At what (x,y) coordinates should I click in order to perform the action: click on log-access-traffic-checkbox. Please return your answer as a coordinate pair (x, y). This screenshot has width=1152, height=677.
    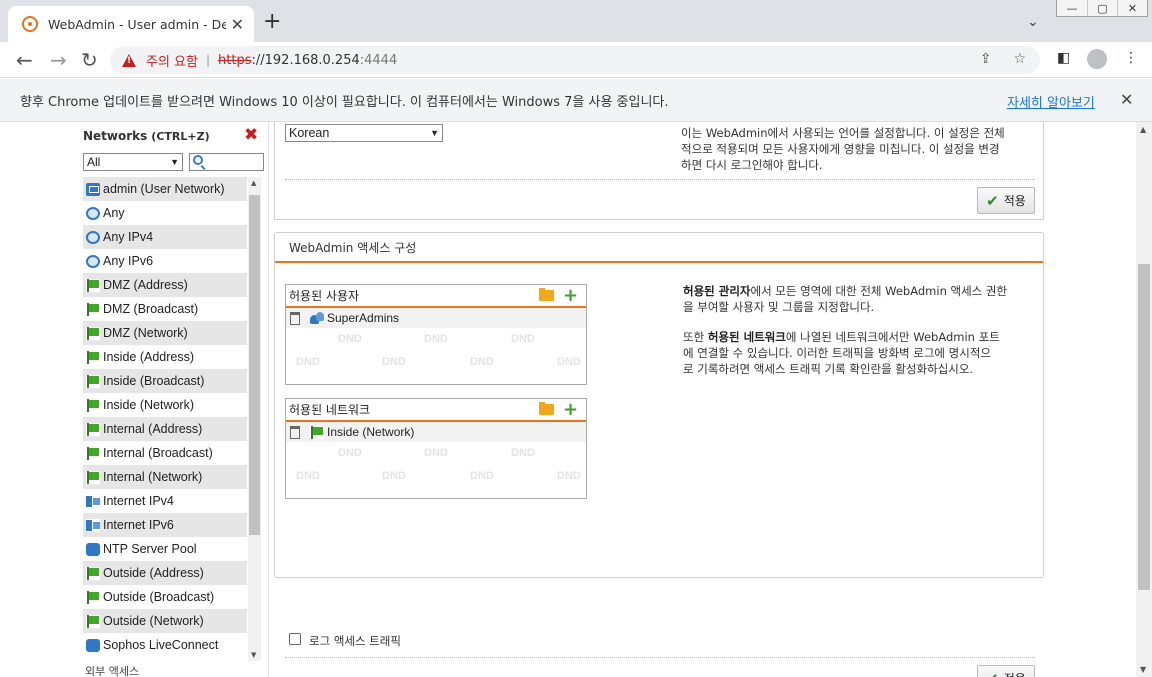
    Looking at the image, I should click on (295, 639).